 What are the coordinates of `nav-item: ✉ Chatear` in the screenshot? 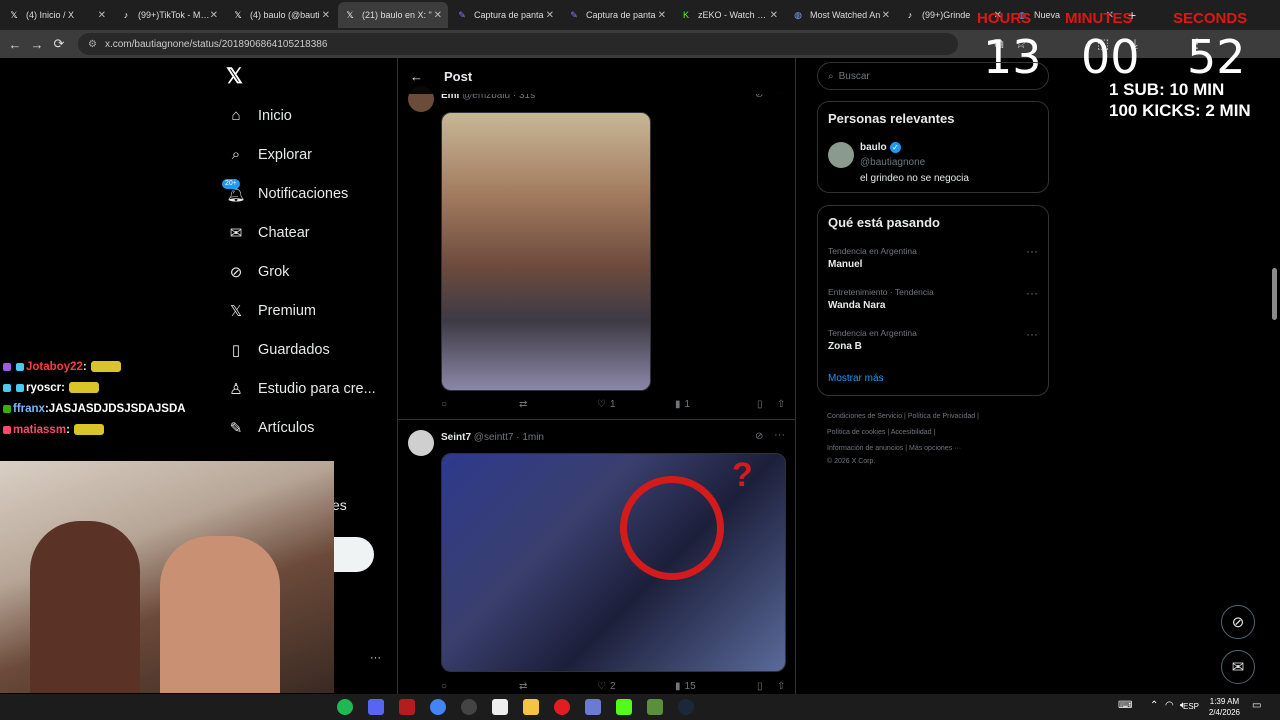 It's located at (309, 232).